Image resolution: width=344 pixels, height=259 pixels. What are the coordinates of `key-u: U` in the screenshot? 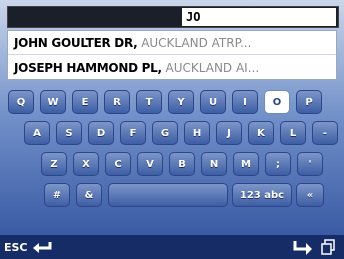 It's located at (213, 102).